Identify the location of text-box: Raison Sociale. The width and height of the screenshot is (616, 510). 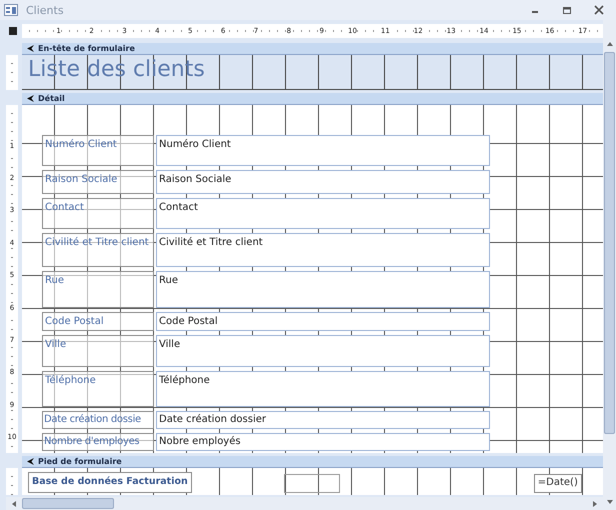
(323, 182).